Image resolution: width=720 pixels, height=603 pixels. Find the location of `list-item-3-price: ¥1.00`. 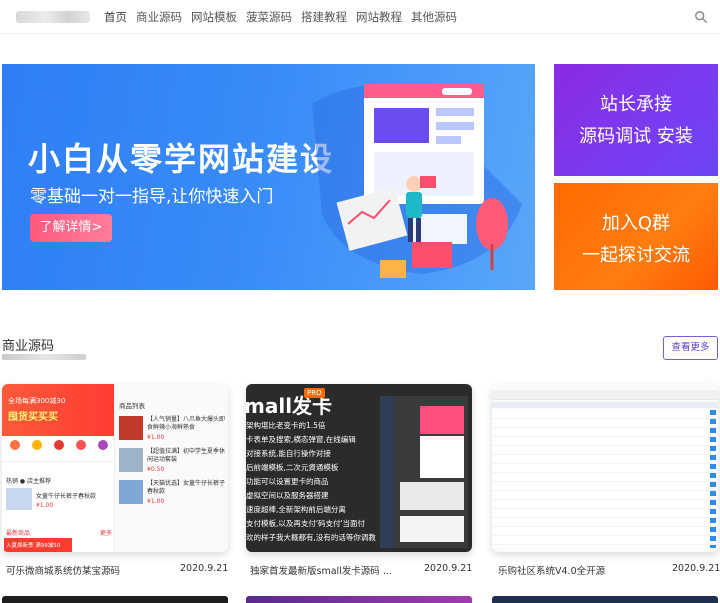

list-item-3-price: ¥1.00 is located at coordinates (156, 501).